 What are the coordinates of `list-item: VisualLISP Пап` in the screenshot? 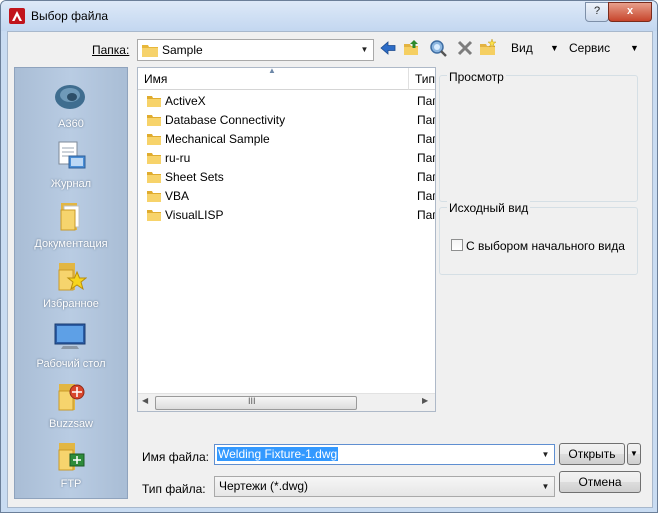 It's located at (290, 215).